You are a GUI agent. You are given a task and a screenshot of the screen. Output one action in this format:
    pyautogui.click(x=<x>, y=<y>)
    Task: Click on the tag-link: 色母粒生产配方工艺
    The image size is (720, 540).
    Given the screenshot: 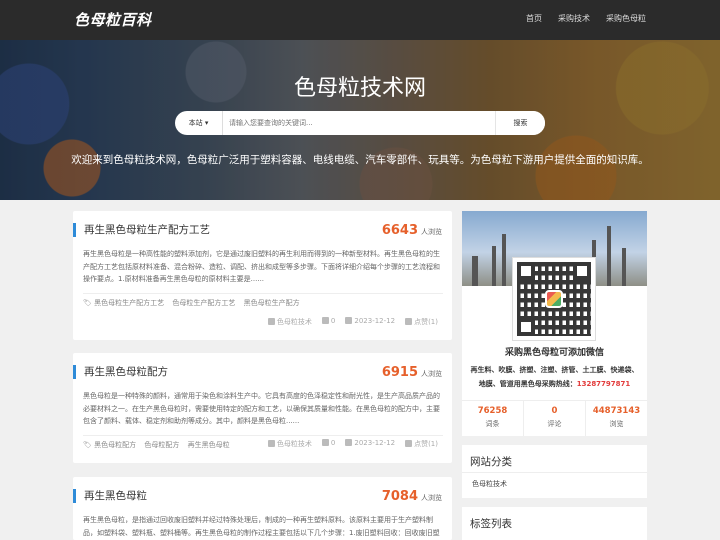 What is the action you would take?
    pyautogui.click(x=203, y=303)
    